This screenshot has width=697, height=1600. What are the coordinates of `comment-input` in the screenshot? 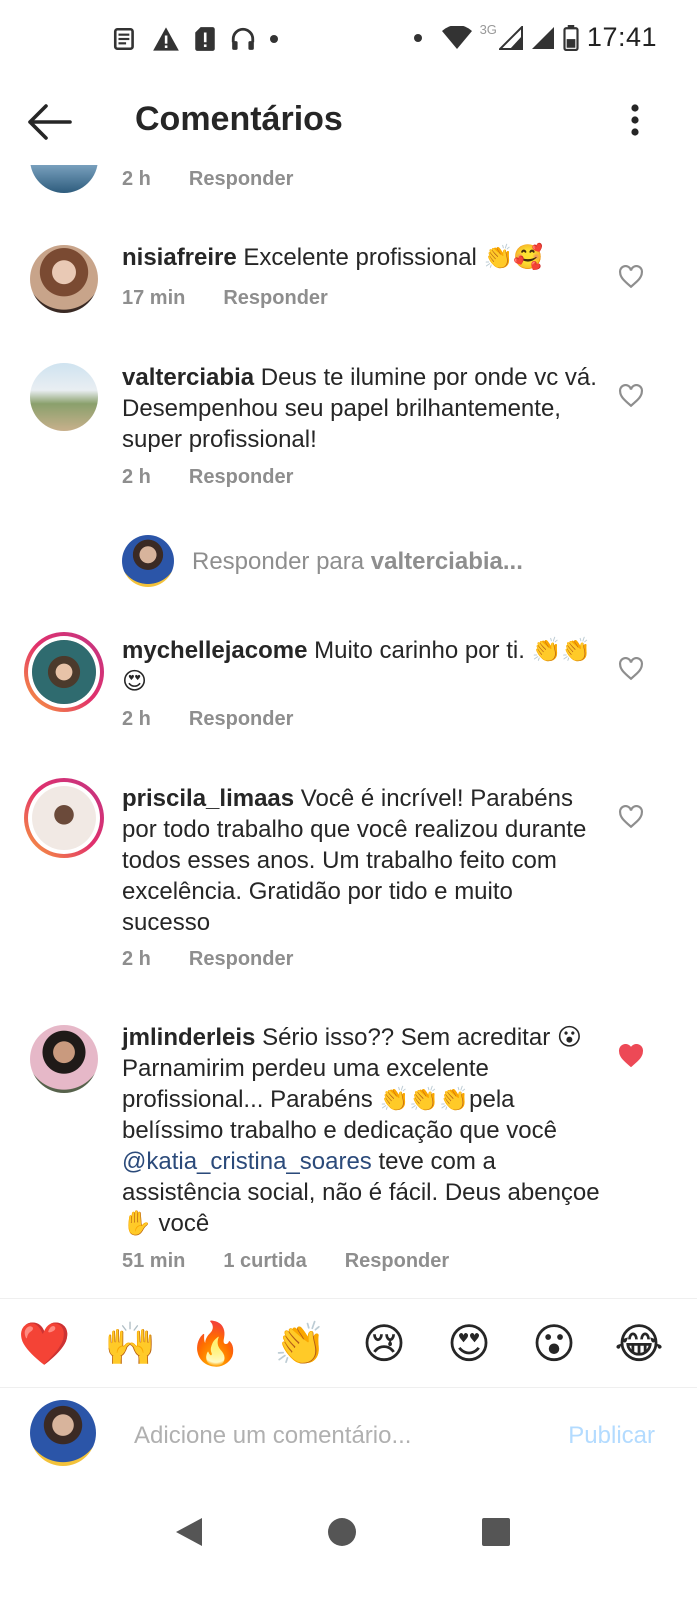 It's located at (334, 1436).